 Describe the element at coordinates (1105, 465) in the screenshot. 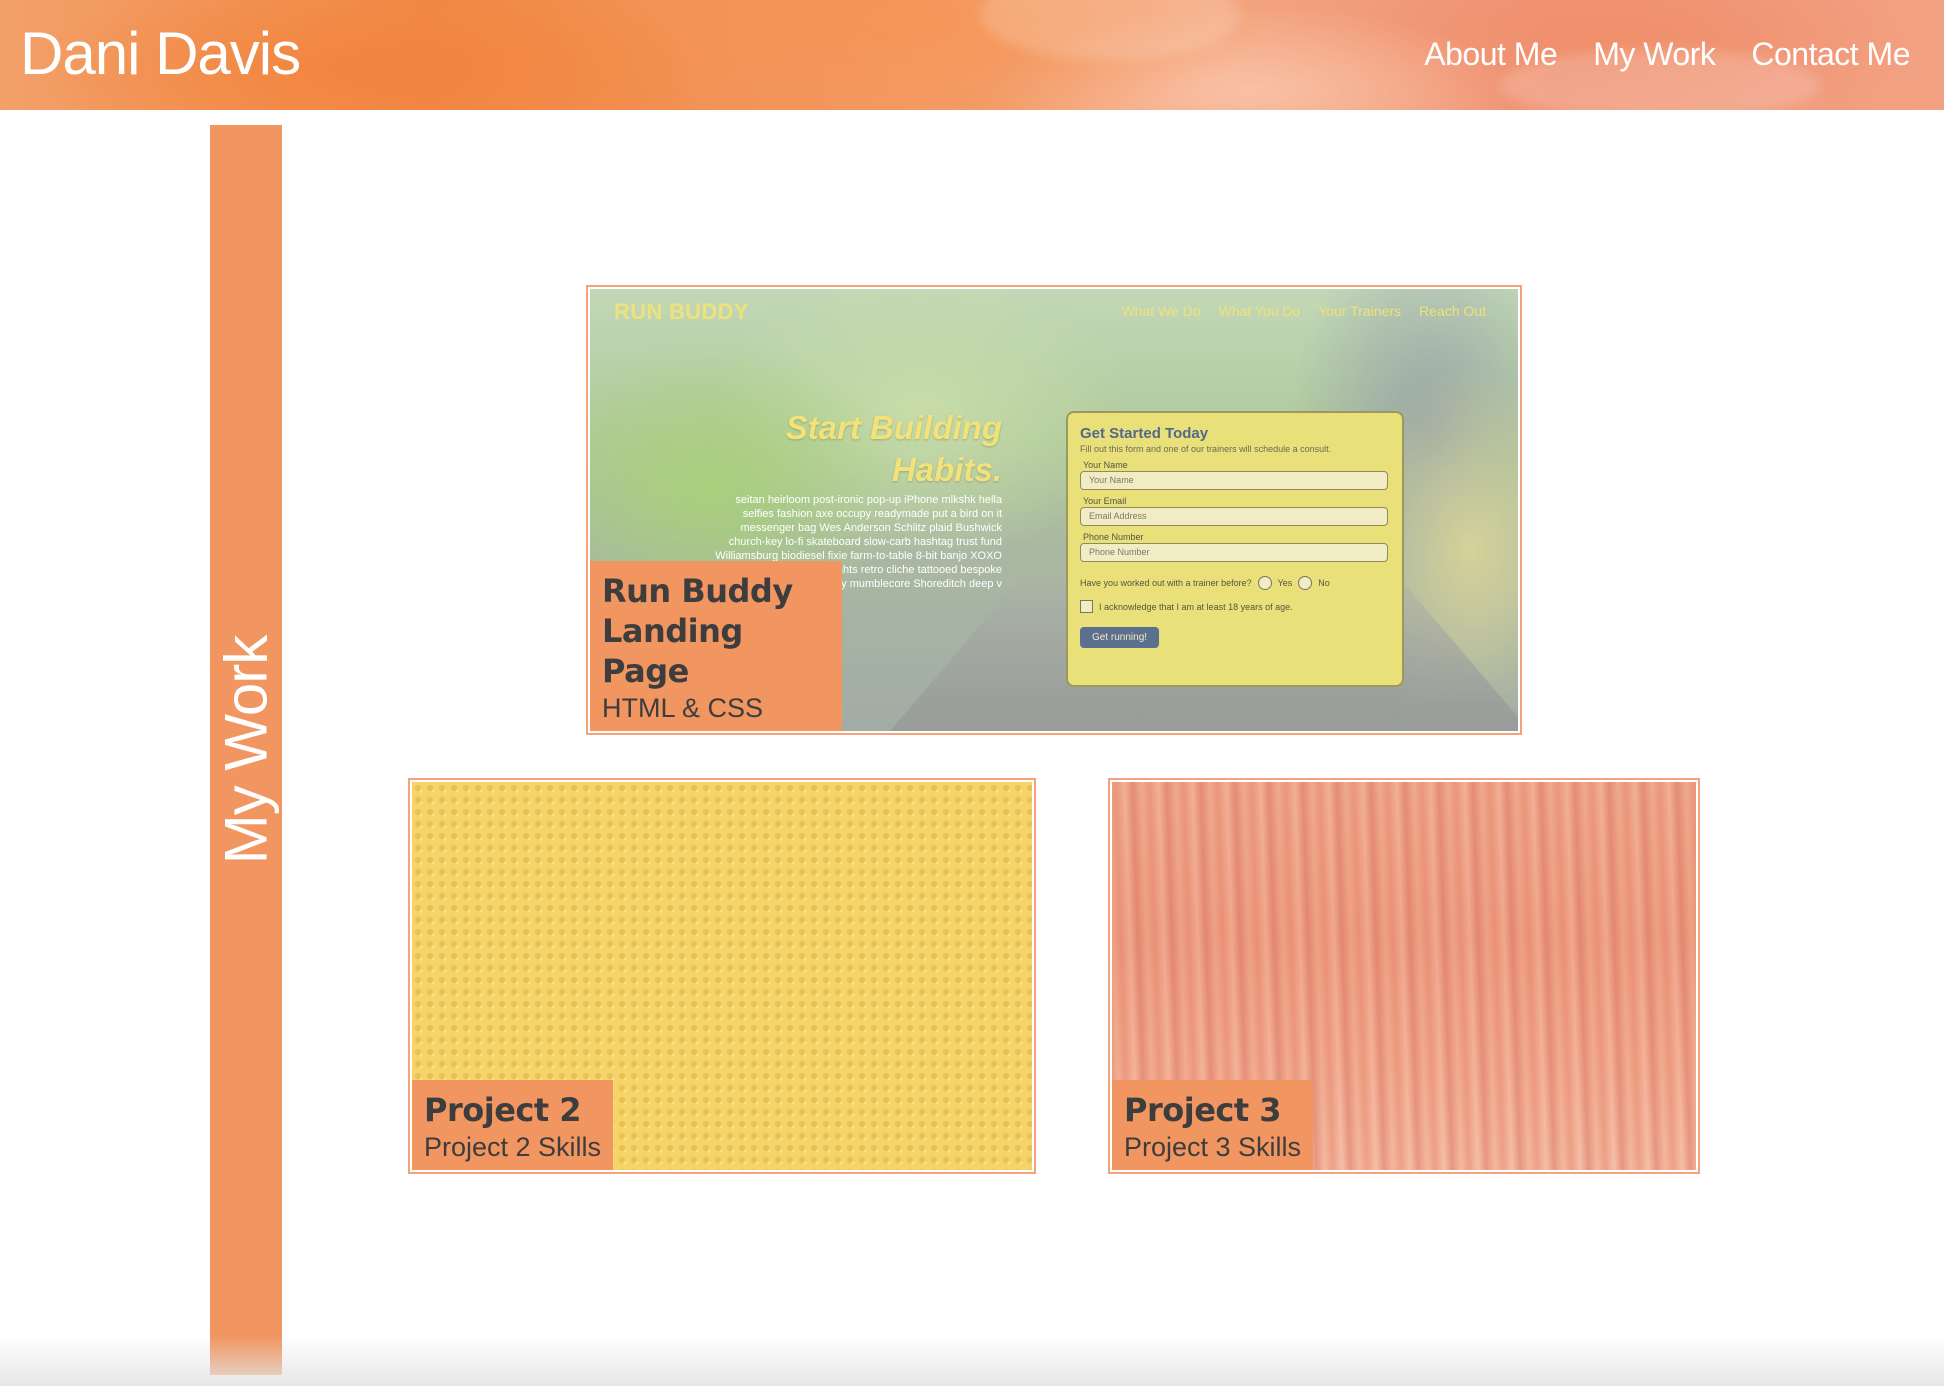

I see `name-label: Your Name` at that location.